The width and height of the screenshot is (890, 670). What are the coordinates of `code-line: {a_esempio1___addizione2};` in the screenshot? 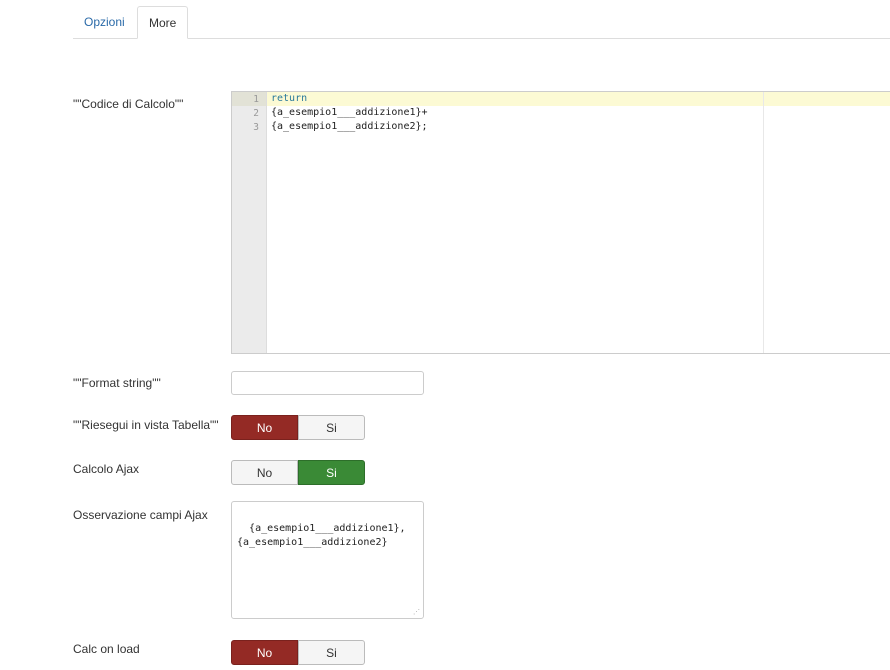 It's located at (349, 126).